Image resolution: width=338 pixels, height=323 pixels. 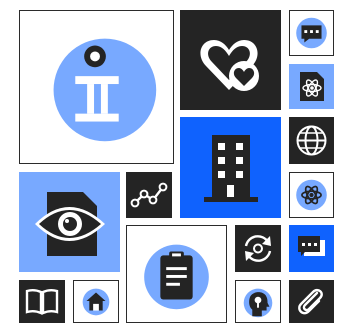 I want to click on refresh-tile, so click(x=258, y=248).